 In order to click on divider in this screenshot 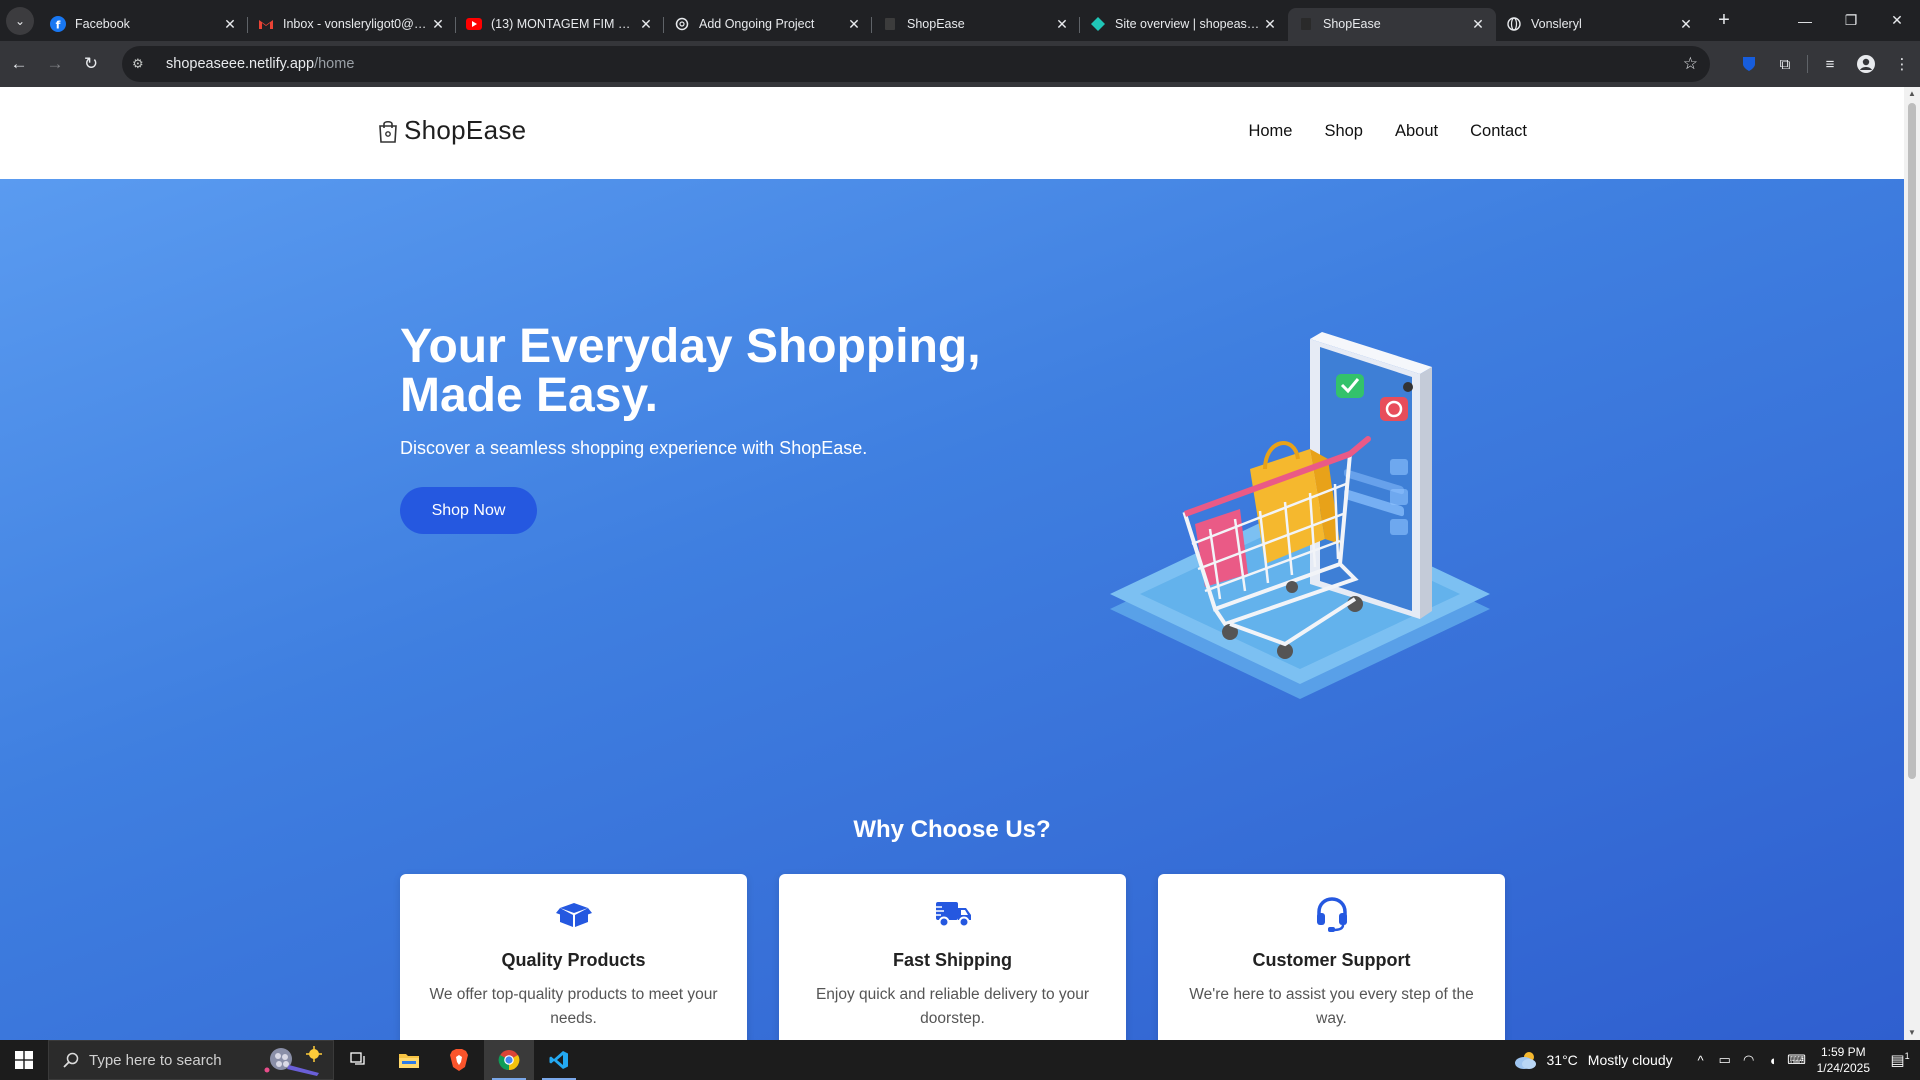, I will do `click(1807, 64)`.